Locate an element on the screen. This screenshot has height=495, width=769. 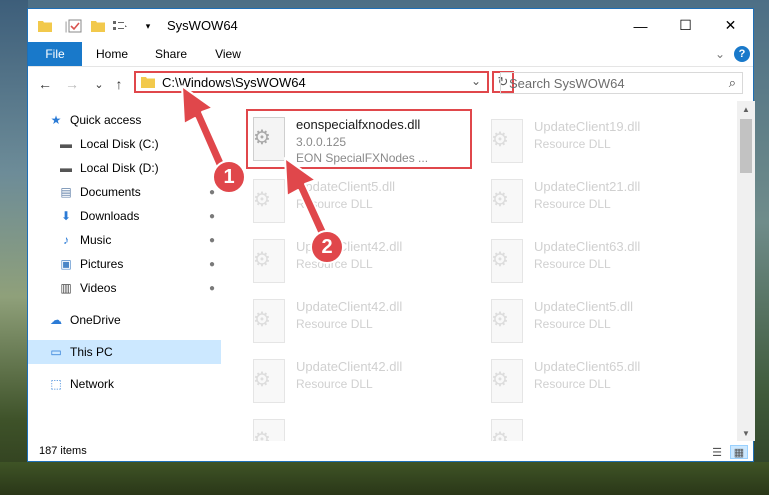
tab-home: Home is located at coordinates (112, 54).